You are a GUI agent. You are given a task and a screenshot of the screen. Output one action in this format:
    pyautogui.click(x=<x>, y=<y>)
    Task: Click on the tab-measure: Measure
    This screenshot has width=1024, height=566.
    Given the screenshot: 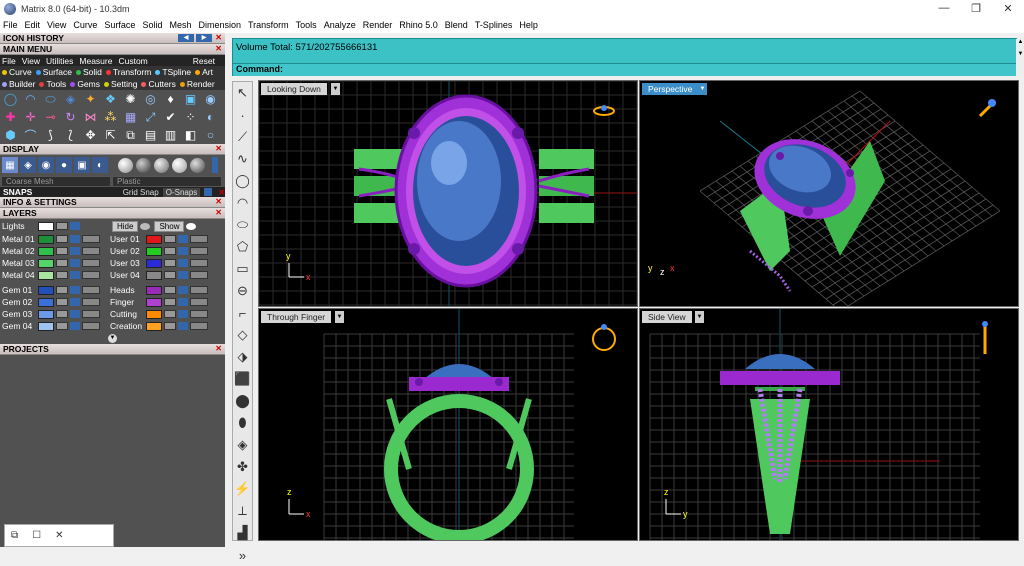 What is the action you would take?
    pyautogui.click(x=95, y=61)
    